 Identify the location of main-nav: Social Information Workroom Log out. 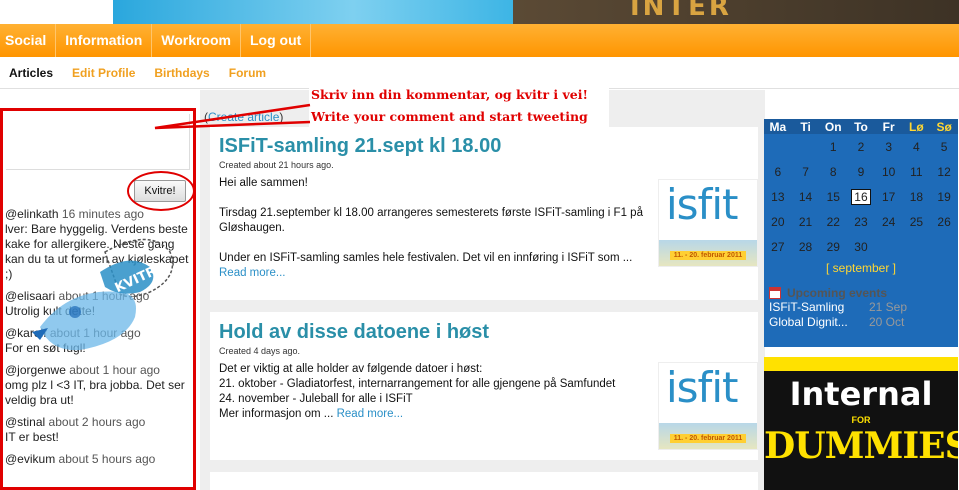
(479, 40).